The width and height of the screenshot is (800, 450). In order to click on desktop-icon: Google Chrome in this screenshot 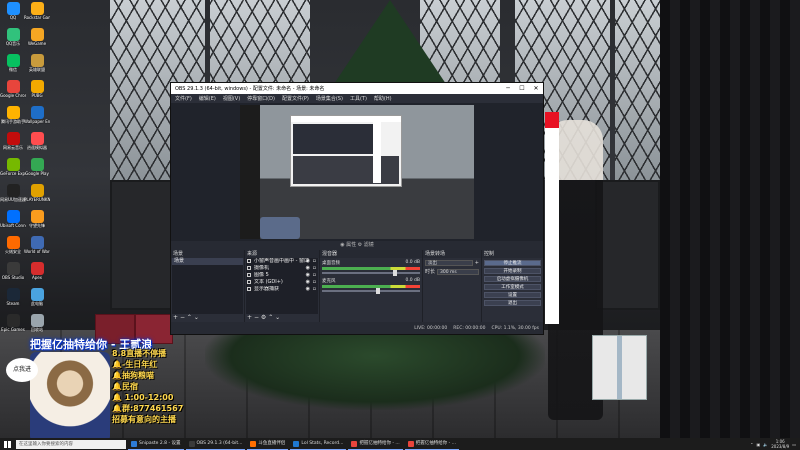, I will do `click(13, 92)`.